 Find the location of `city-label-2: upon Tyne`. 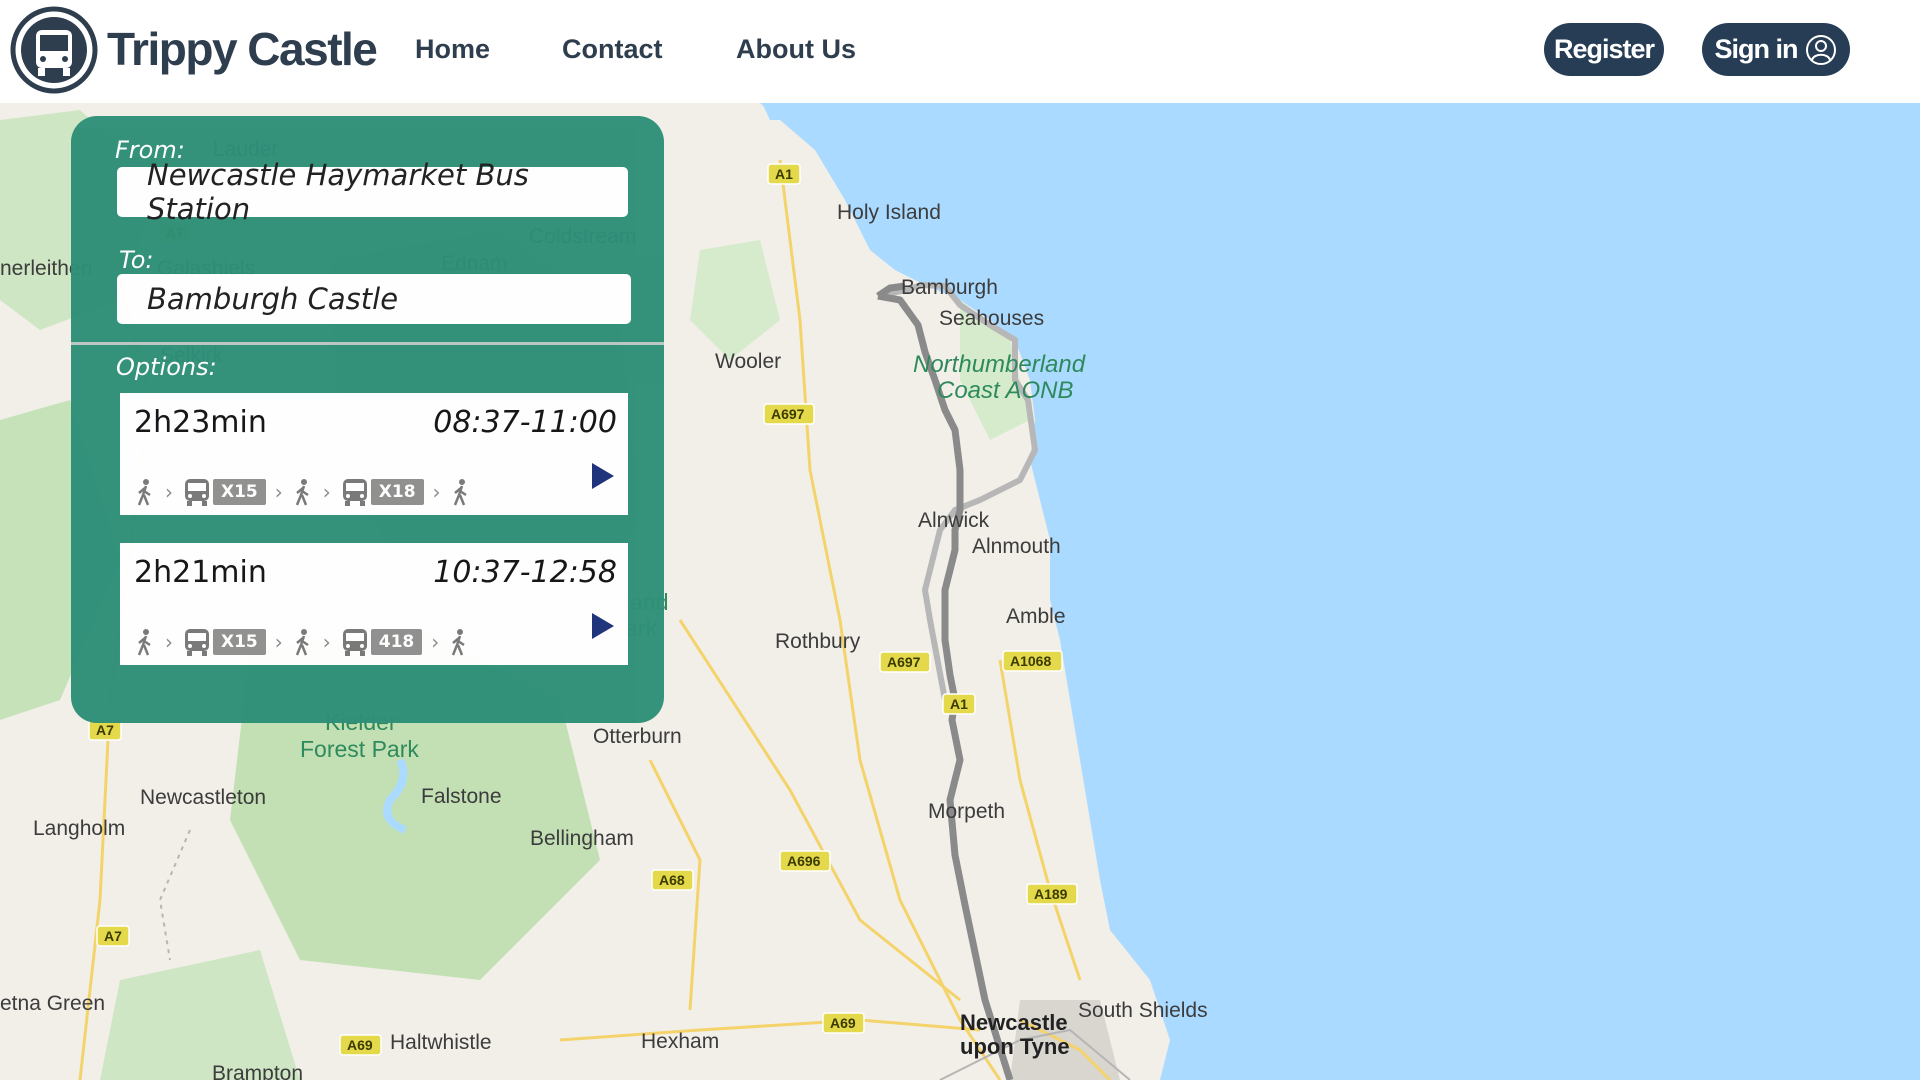

city-label-2: upon Tyne is located at coordinates (1015, 1046).